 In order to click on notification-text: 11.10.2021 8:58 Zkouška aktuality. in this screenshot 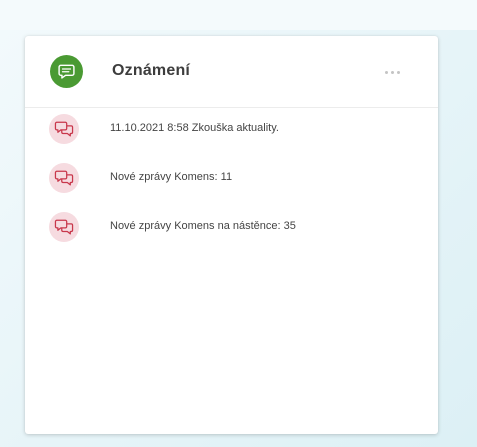, I will do `click(194, 128)`.